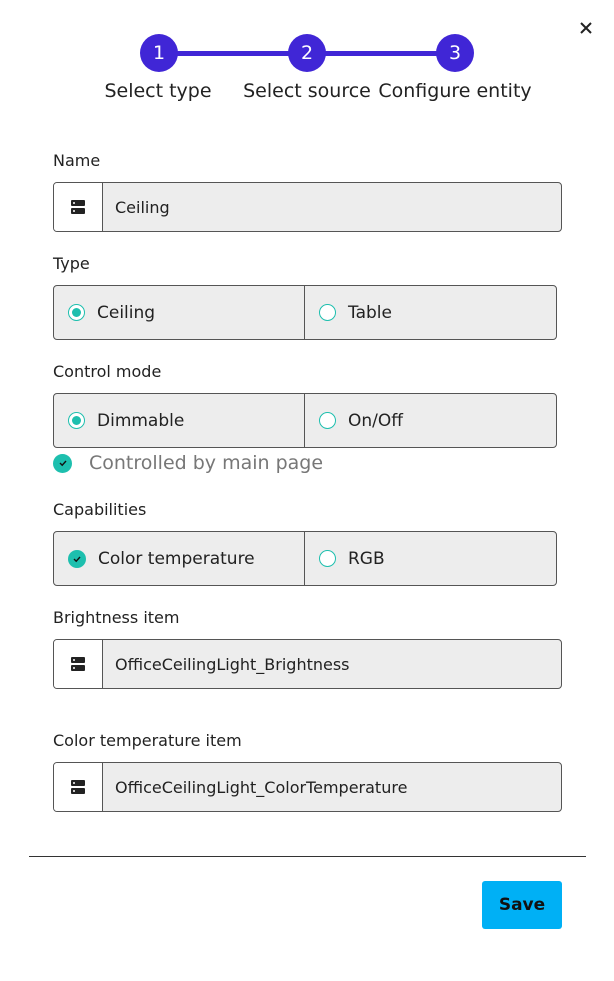  What do you see at coordinates (455, 53) in the screenshot?
I see `step-3-circle: 3` at bounding box center [455, 53].